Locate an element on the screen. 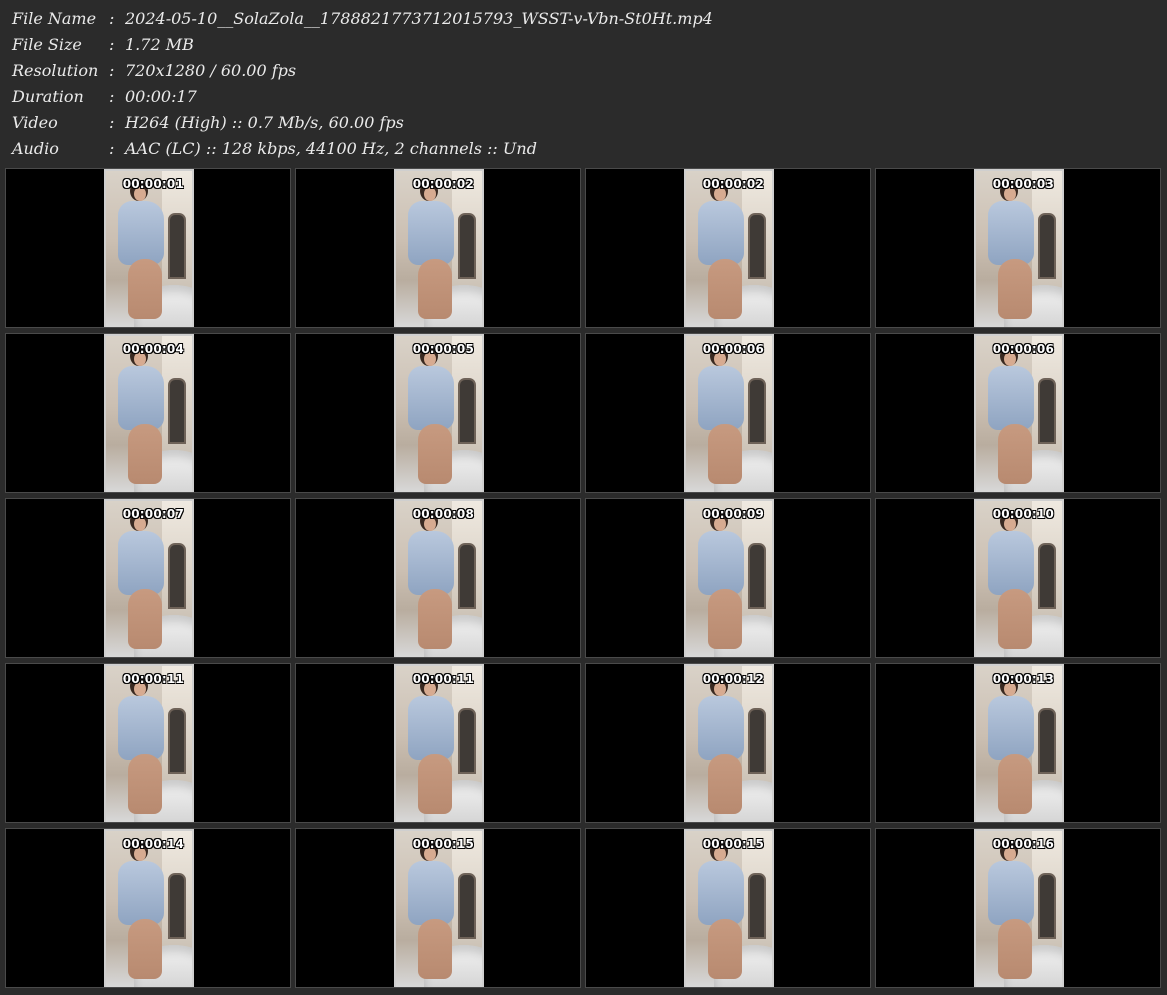  thumbnail-cell: 00:00:04 is located at coordinates (148, 413).